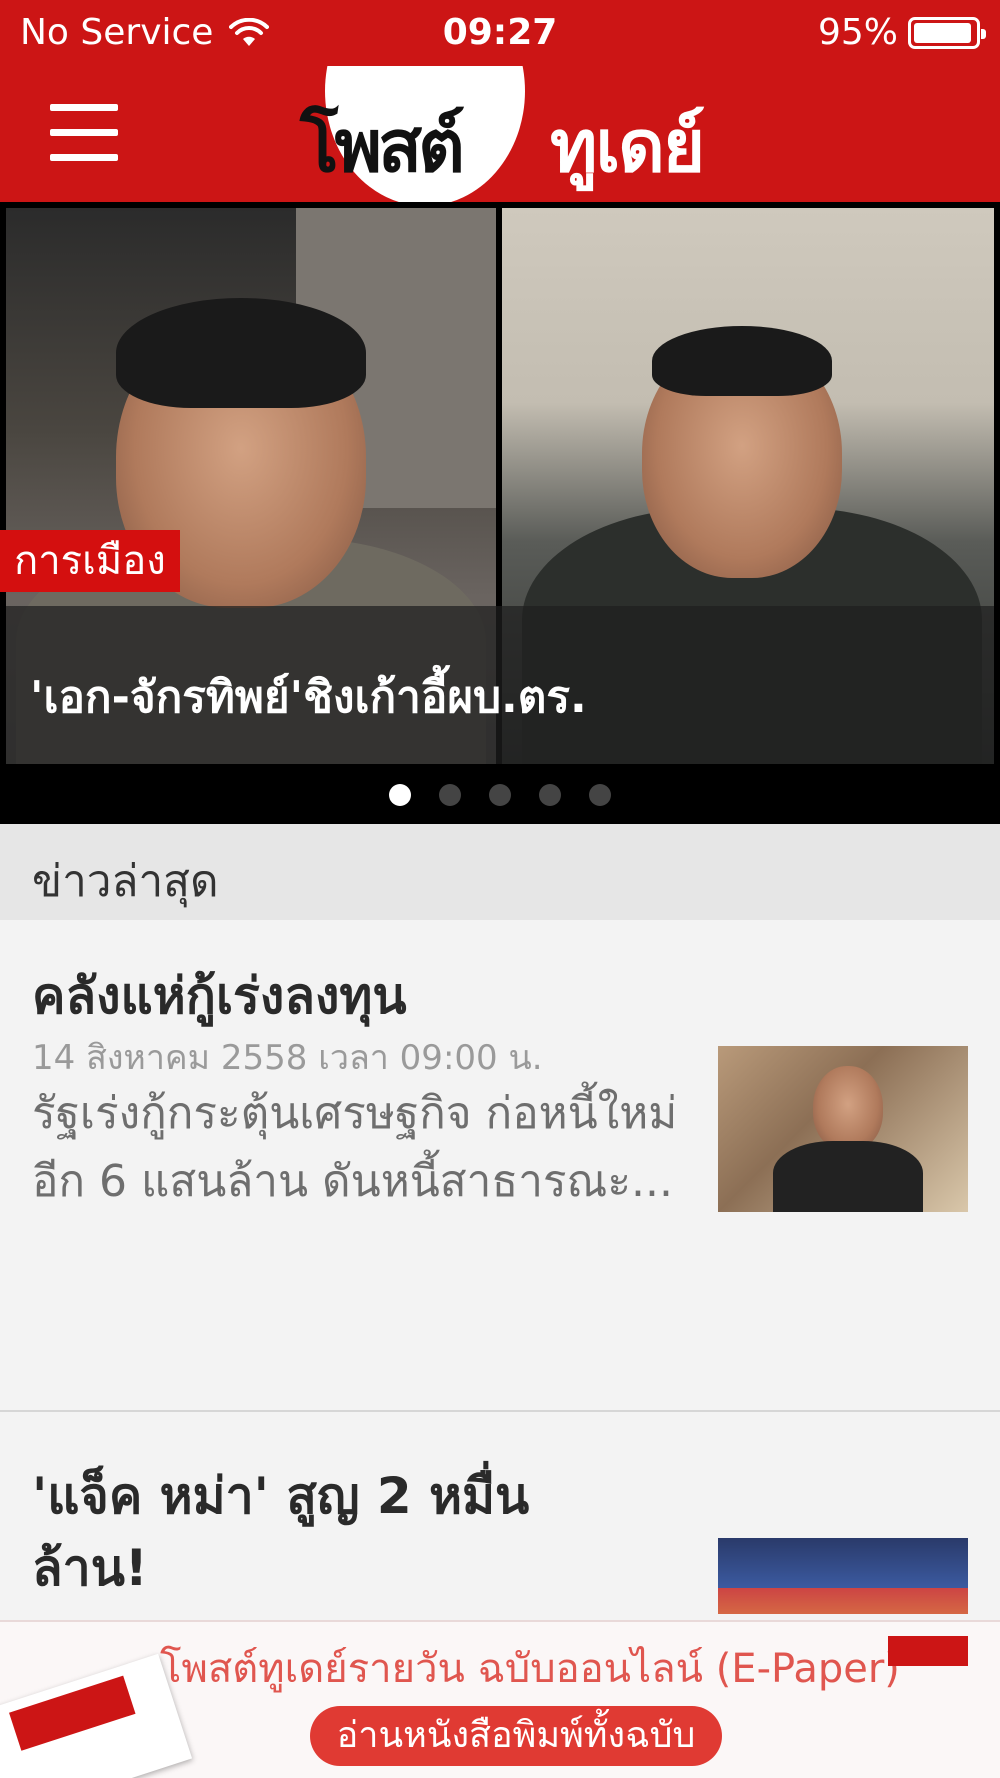 This screenshot has height=1778, width=1000. What do you see at coordinates (382, 145) in the screenshot?
I see `logo-text-post: โพสต์` at bounding box center [382, 145].